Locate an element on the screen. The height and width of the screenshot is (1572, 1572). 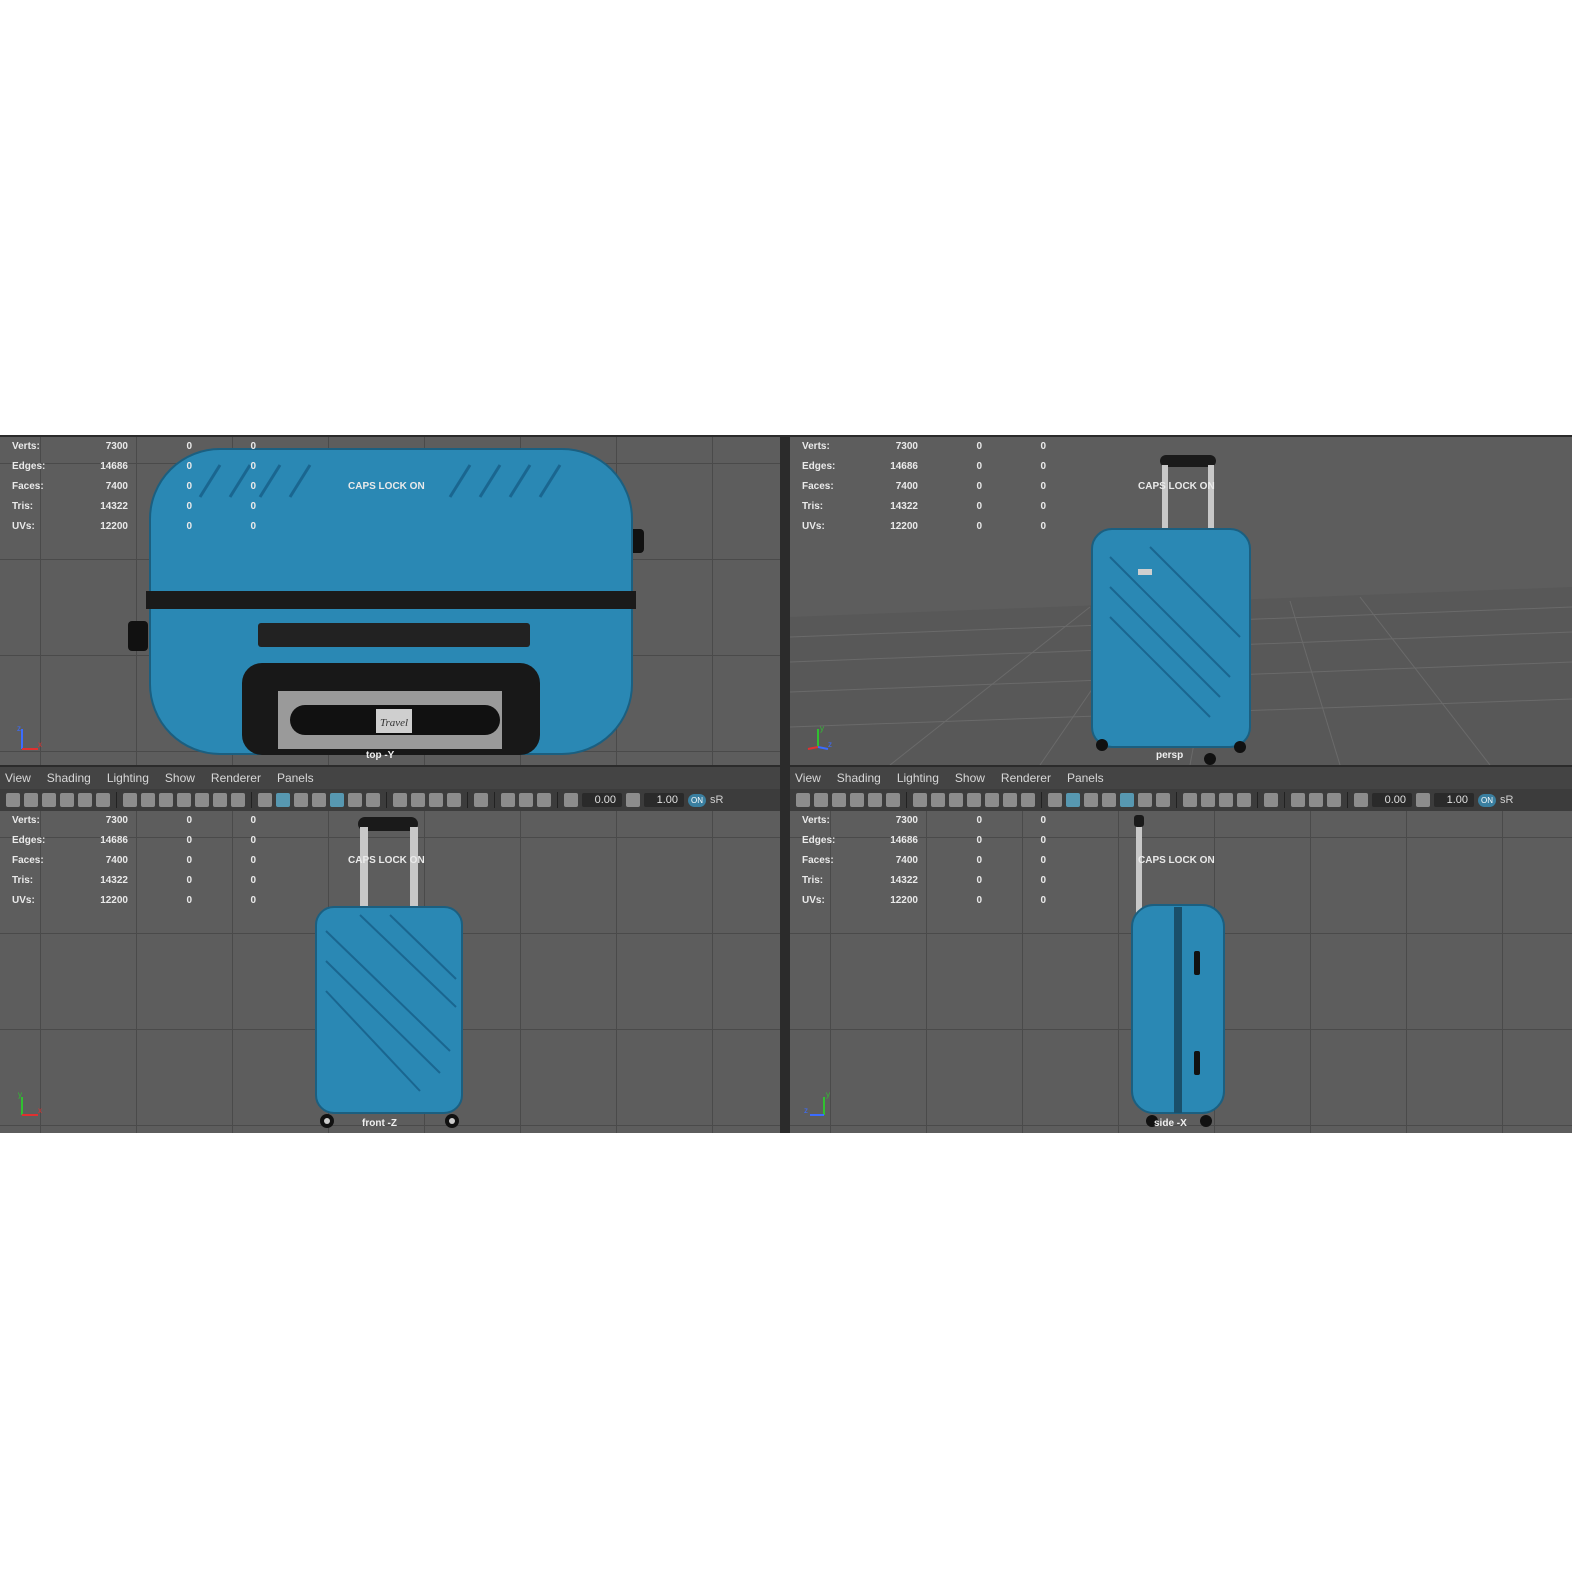
svg-text: z is located at coordinates (830, 744).